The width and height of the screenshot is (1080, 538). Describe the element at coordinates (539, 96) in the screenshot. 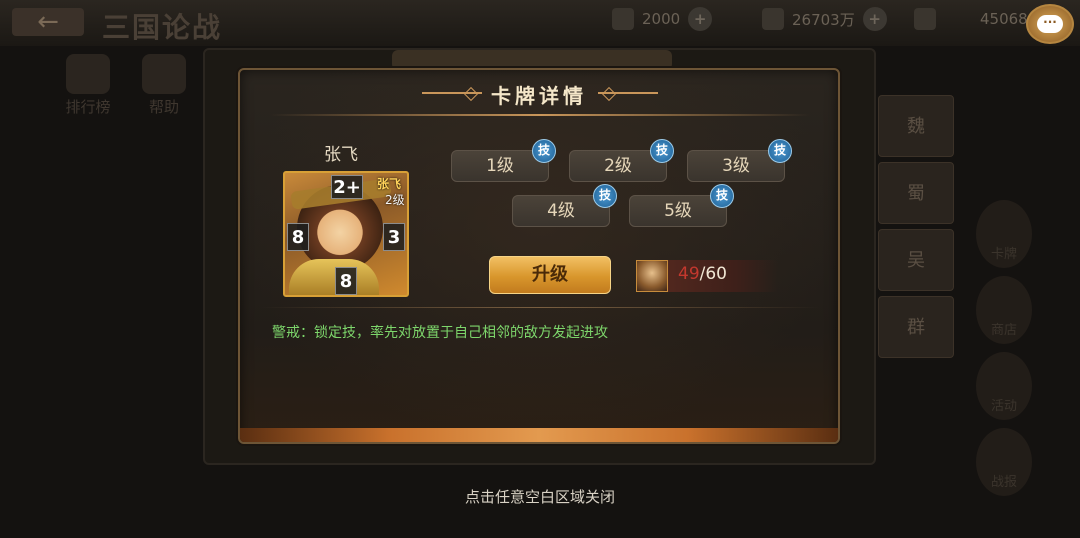

I see `modal-title: 卡牌详情` at that location.